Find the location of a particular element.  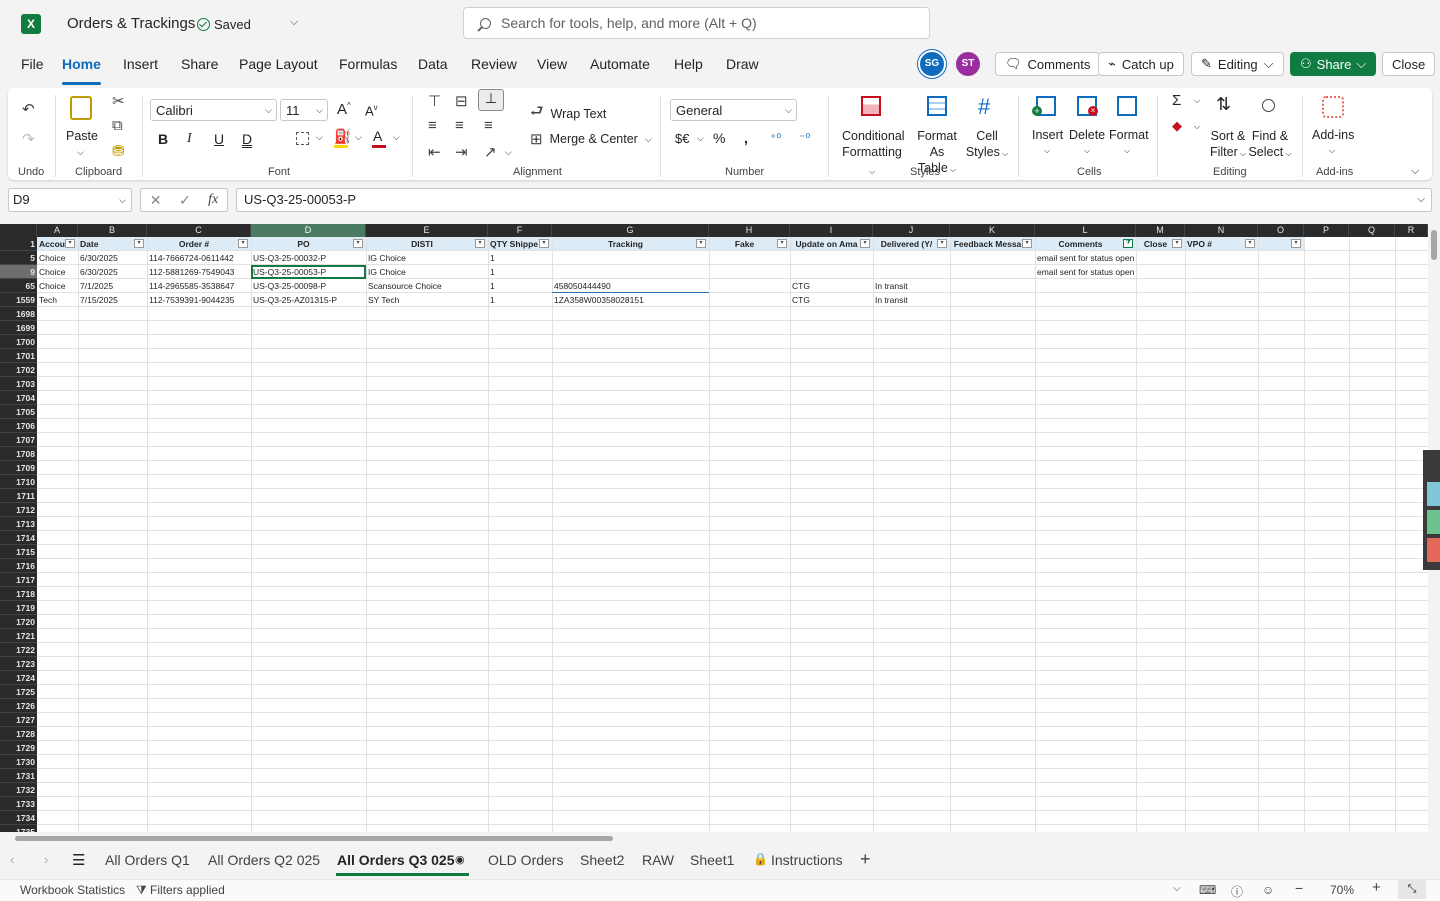

close-button: Close is located at coordinates (1409, 64).